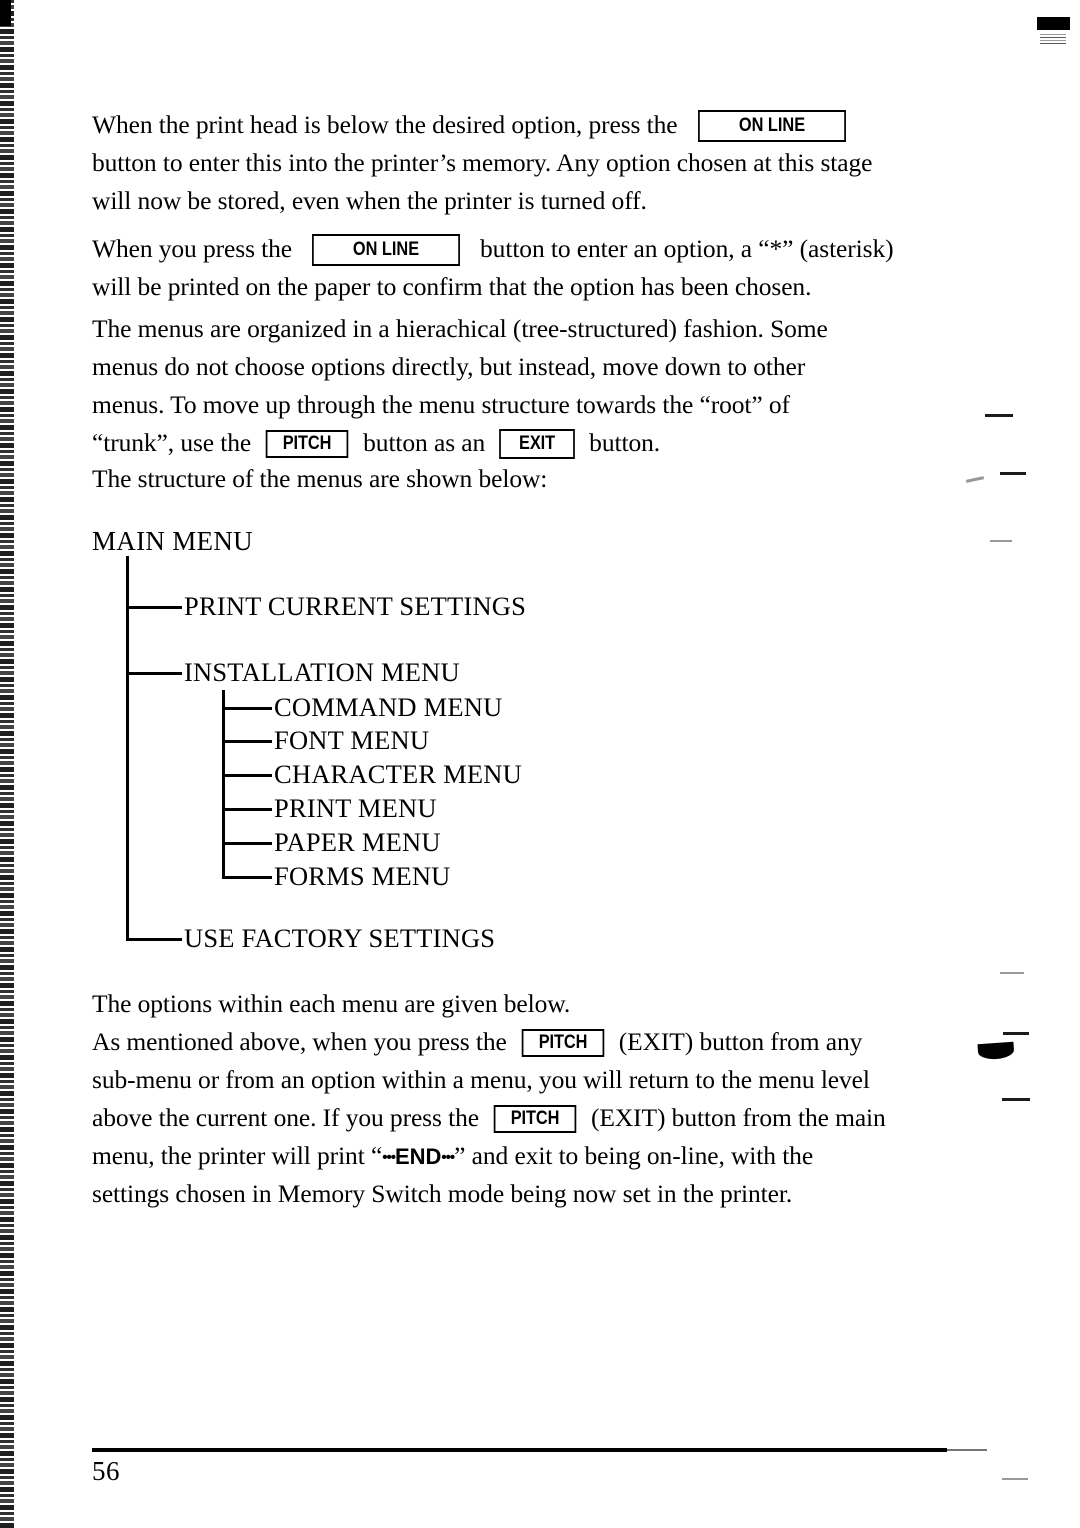 This screenshot has height=1528, width=1080. Describe the element at coordinates (357, 842) in the screenshot. I see `tree-node-paper-menu: PAPER MENU` at that location.